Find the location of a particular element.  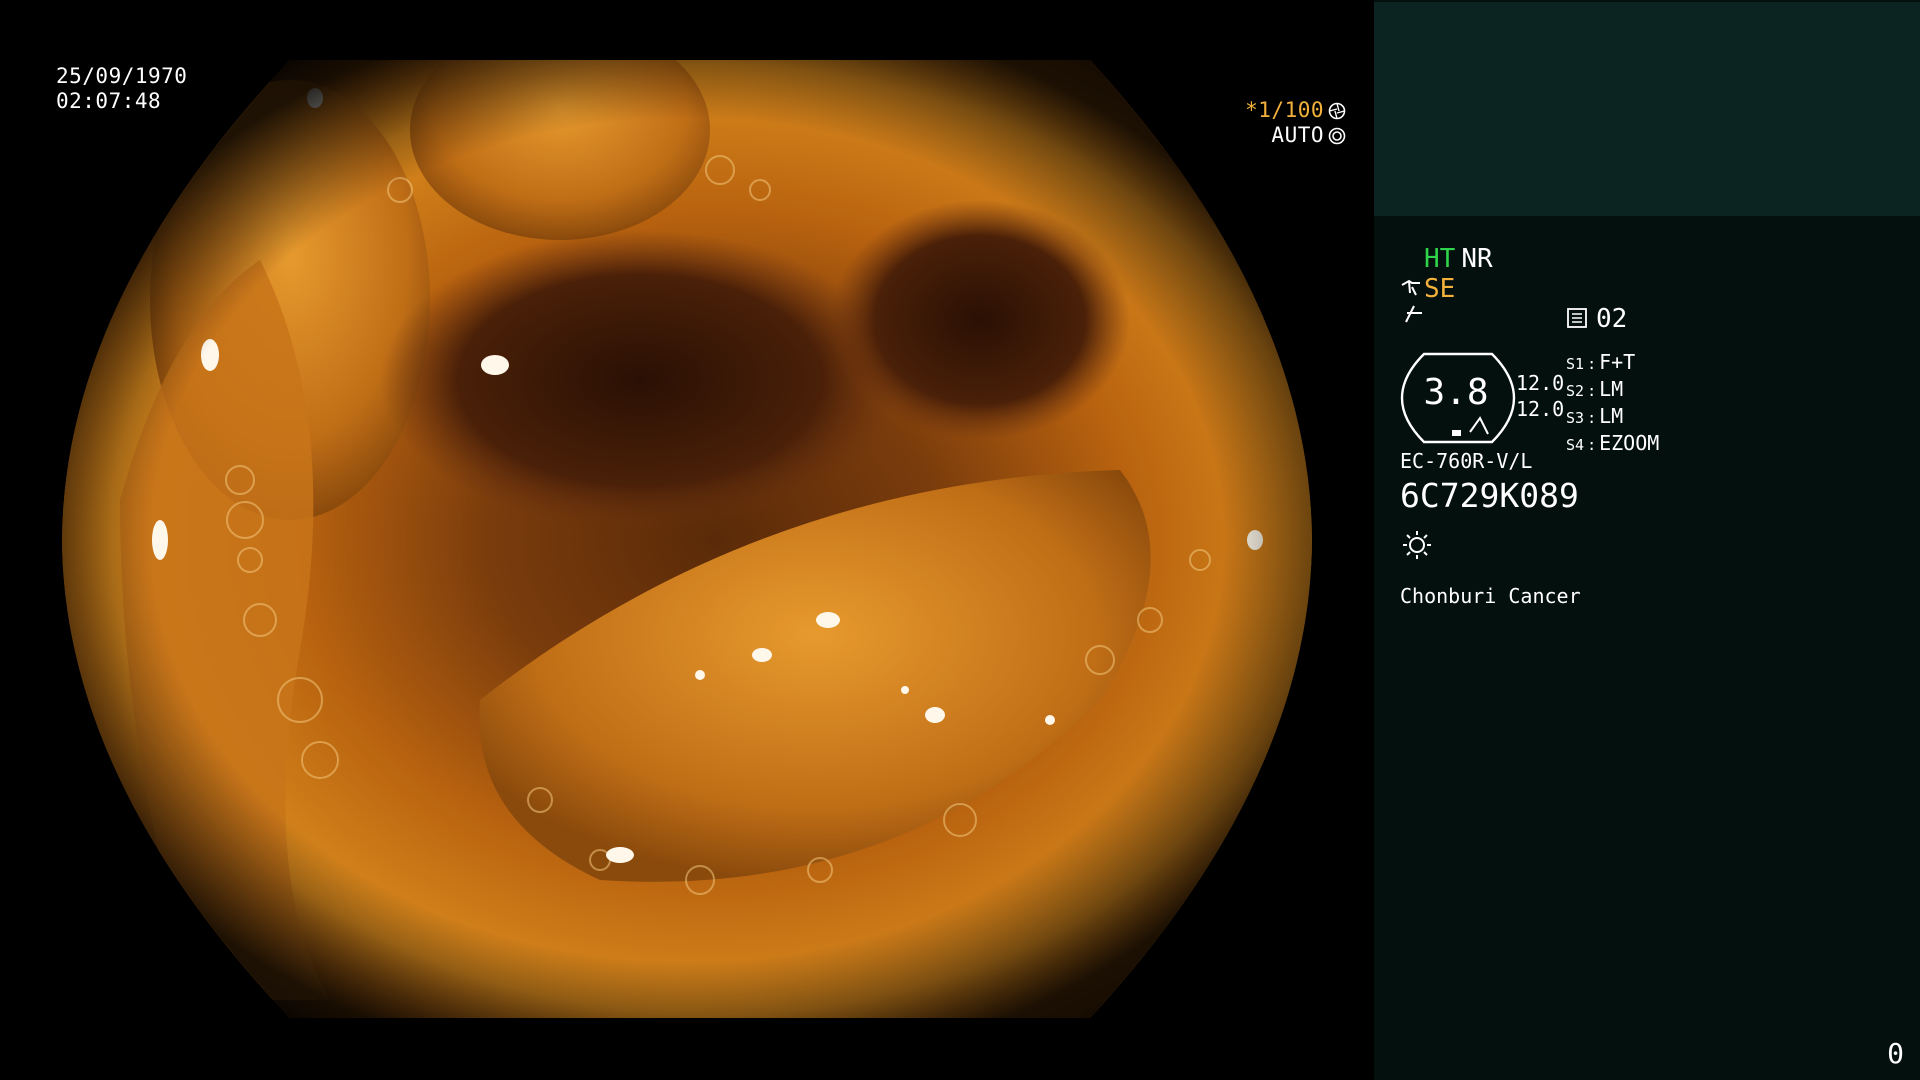

shutter-speed: *1/100 is located at coordinates (1295, 110).